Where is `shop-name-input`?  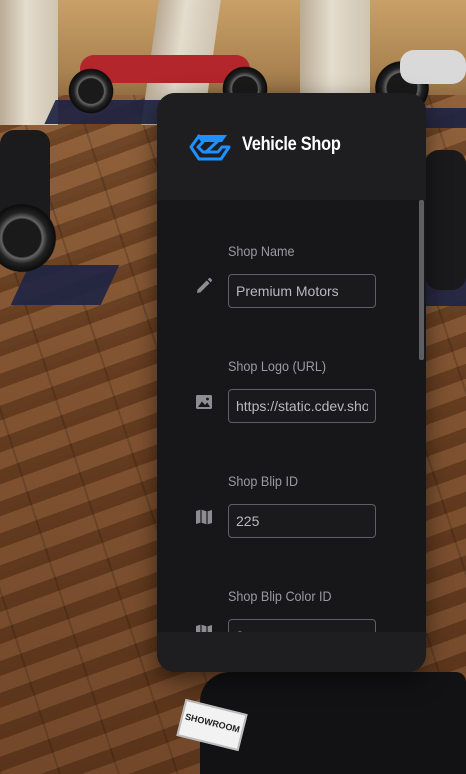
shop-name-input is located at coordinates (302, 291).